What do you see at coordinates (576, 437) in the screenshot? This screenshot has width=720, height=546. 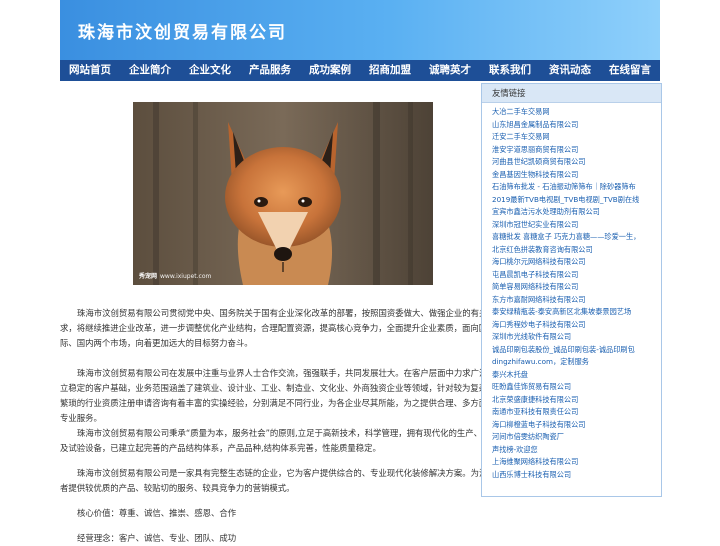 I see `friend-link: 河间市倍雯纺织陶瓷厂` at bounding box center [576, 437].